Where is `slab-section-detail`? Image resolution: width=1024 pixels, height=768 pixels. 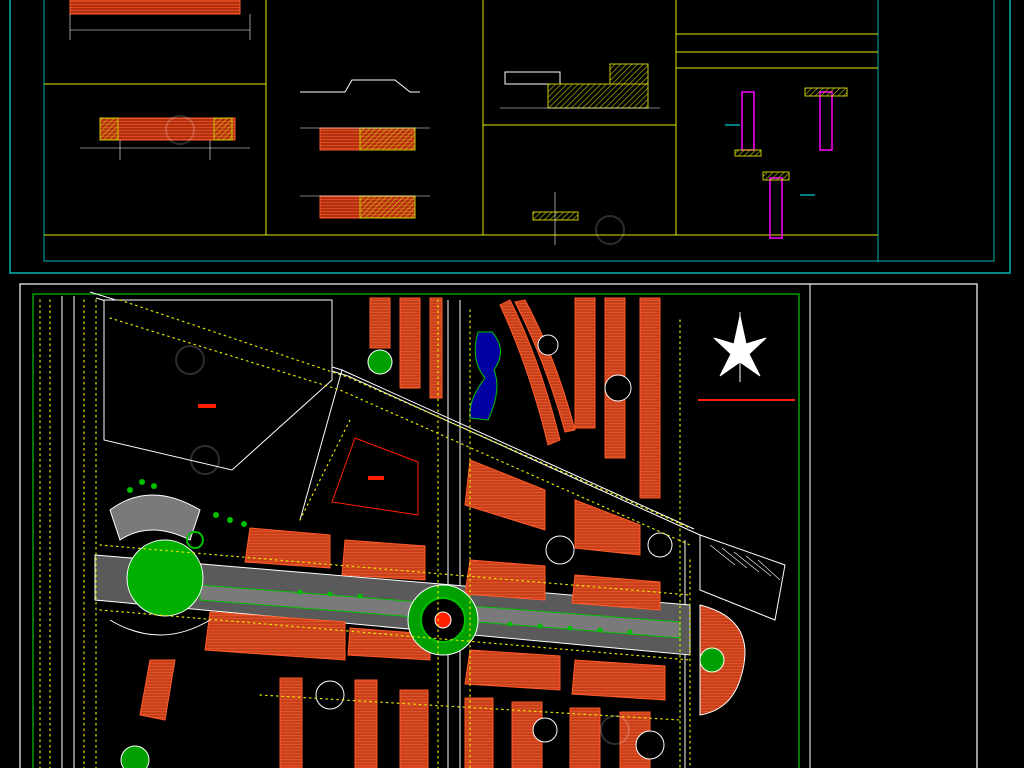
slab-section-detail is located at coordinates (532, 78).